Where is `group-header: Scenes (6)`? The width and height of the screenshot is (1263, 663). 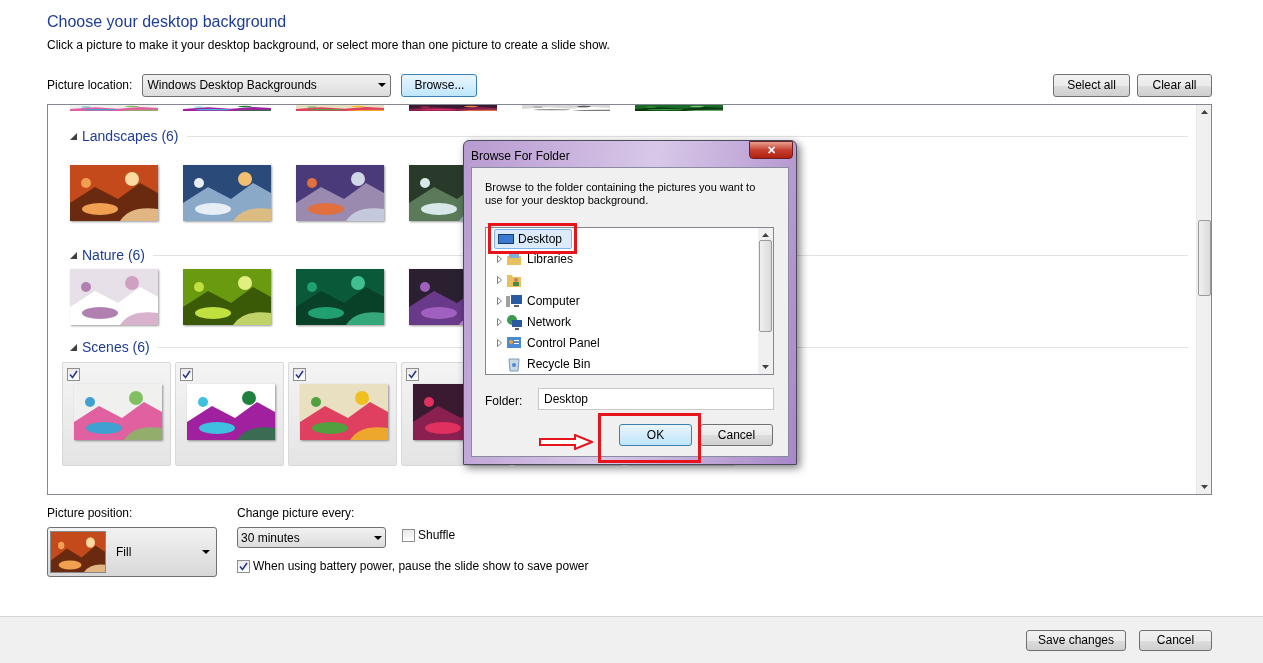 group-header: Scenes (6) is located at coordinates (116, 347).